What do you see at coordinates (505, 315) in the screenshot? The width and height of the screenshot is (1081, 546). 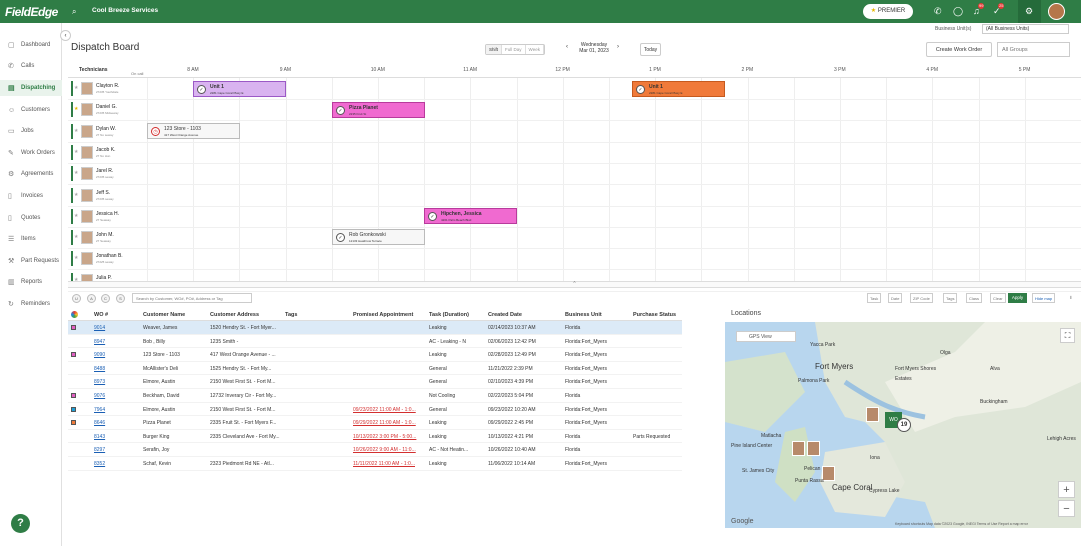 I see `column-header: Created Date` at bounding box center [505, 315].